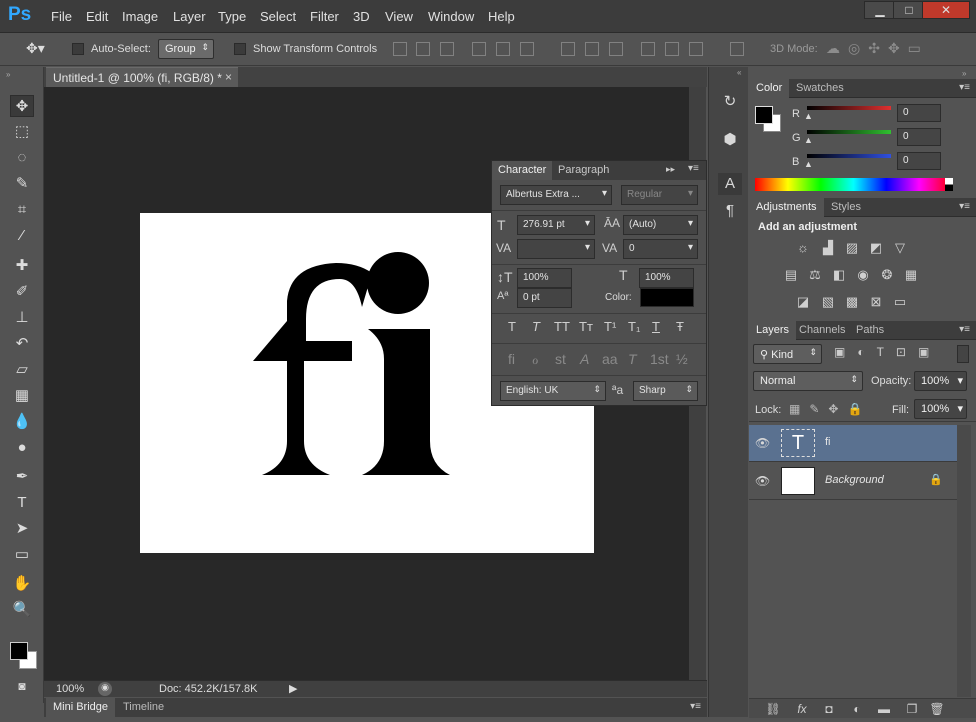  What do you see at coordinates (680, 326) in the screenshot?
I see `strikethrough-button: Ŧ` at bounding box center [680, 326].